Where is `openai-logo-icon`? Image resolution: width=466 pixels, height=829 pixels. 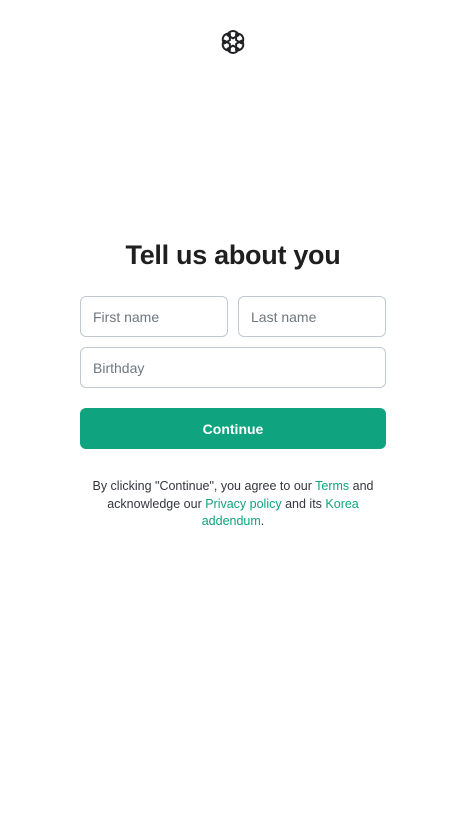 openai-logo-icon is located at coordinates (233, 42).